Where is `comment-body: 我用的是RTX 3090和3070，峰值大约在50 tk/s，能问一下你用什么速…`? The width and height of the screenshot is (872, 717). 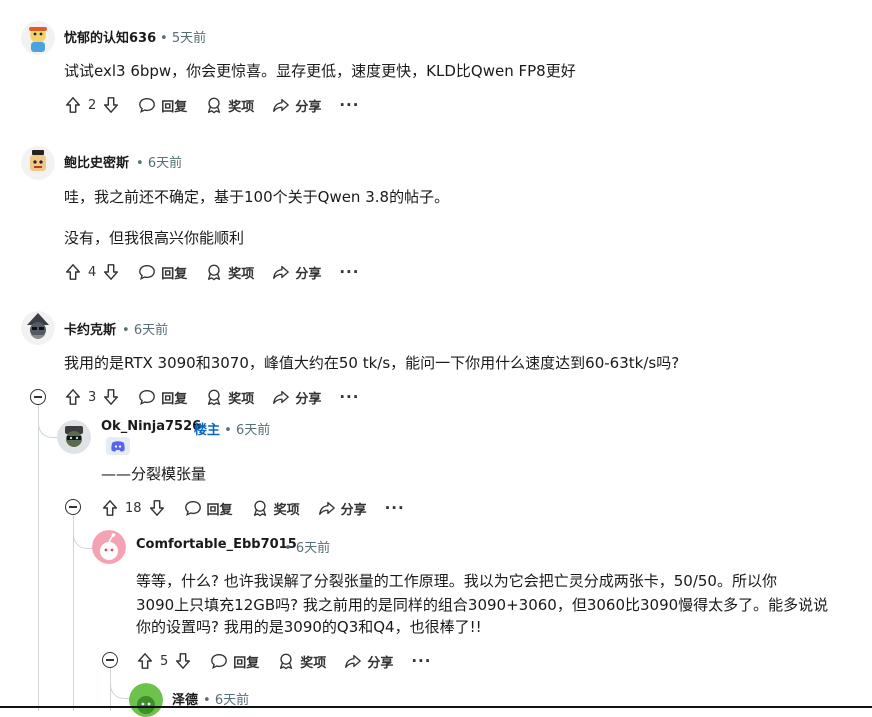
comment-body: 我用的是RTX 3090和3070，峰值大约在50 tk/s，能问一下你用什么速… is located at coordinates (372, 363).